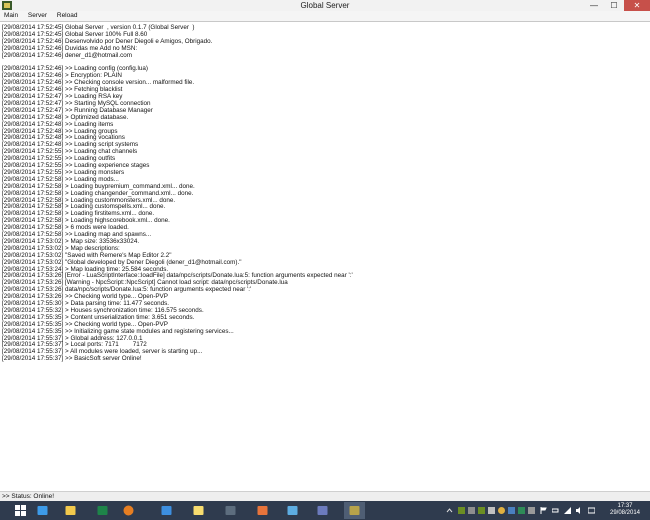  What do you see at coordinates (354, 510) in the screenshot?
I see `server-app-icon` at bounding box center [354, 510].